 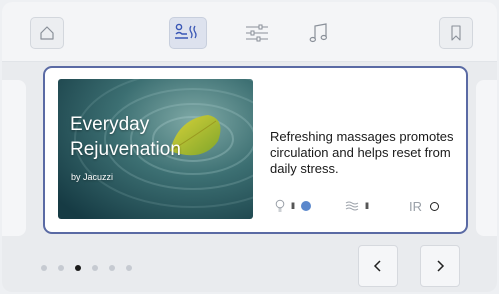 I want to click on jets-indicator: II, so click(x=357, y=206).